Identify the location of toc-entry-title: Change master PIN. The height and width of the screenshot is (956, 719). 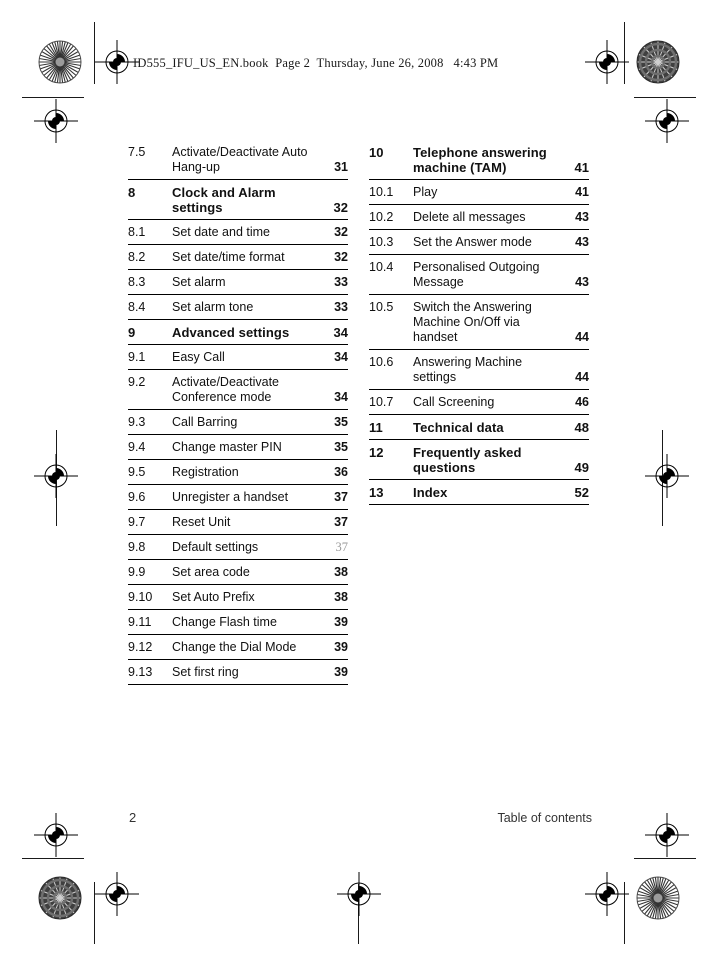
(247, 447).